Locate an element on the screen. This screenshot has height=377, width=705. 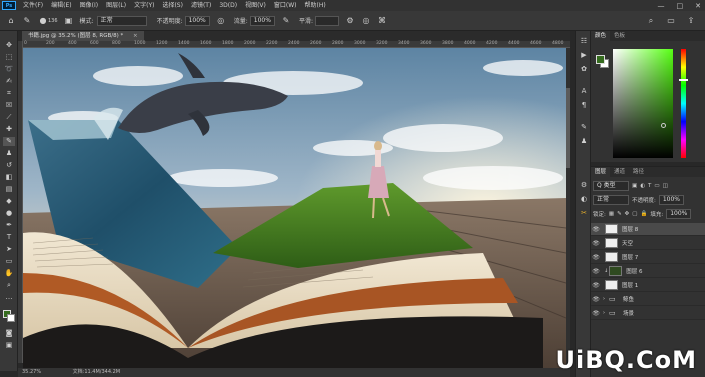
paragraph-panel-icon: ¶ is located at coordinates (584, 105).